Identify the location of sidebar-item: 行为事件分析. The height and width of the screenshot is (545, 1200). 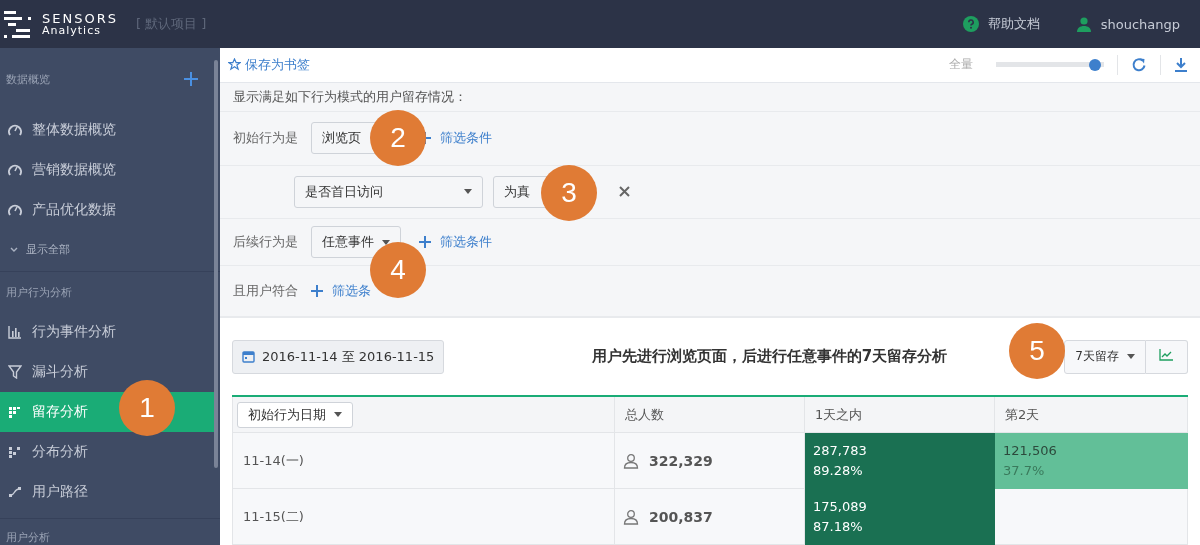
(107, 332).